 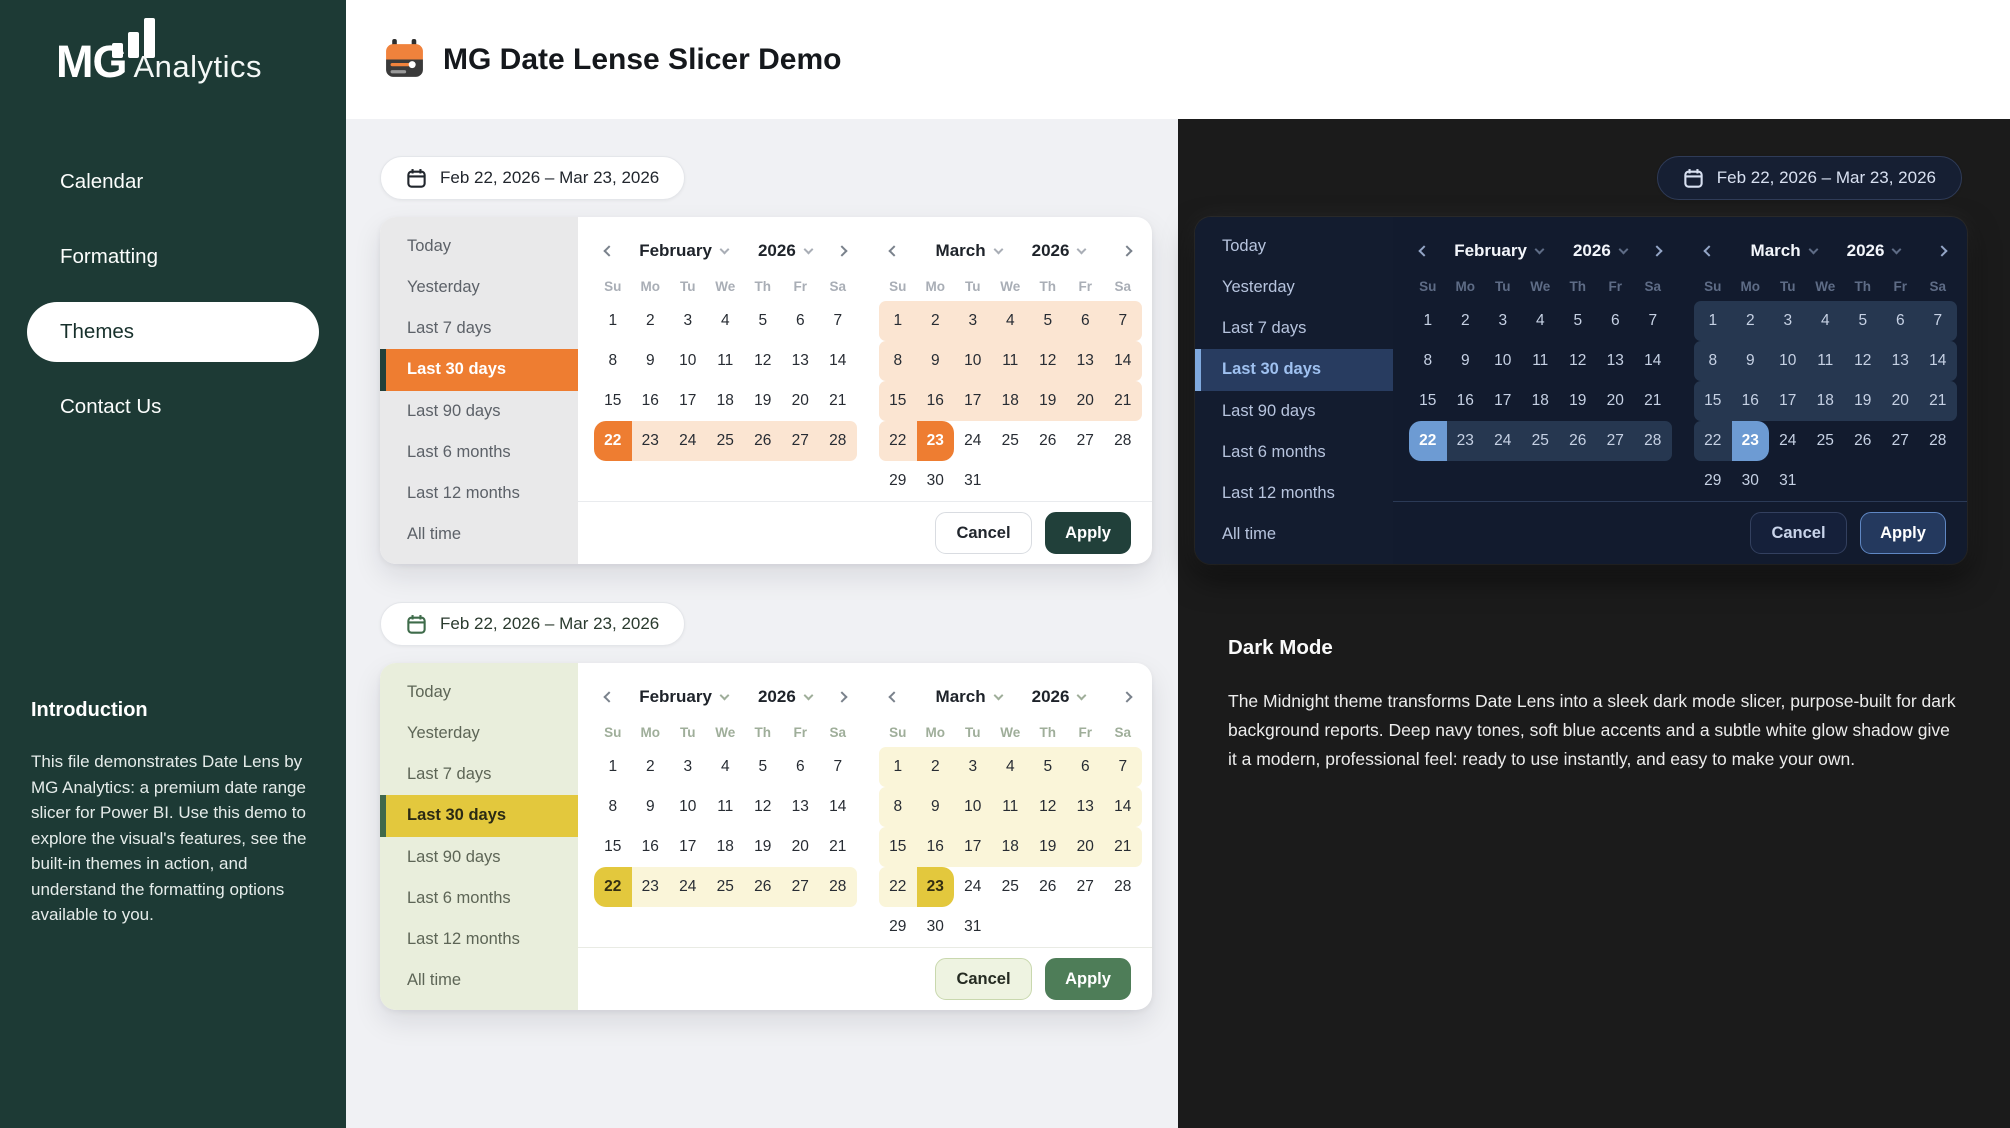 What do you see at coordinates (1294, 452) in the screenshot?
I see `preset-last-6-months: Last 6 months` at bounding box center [1294, 452].